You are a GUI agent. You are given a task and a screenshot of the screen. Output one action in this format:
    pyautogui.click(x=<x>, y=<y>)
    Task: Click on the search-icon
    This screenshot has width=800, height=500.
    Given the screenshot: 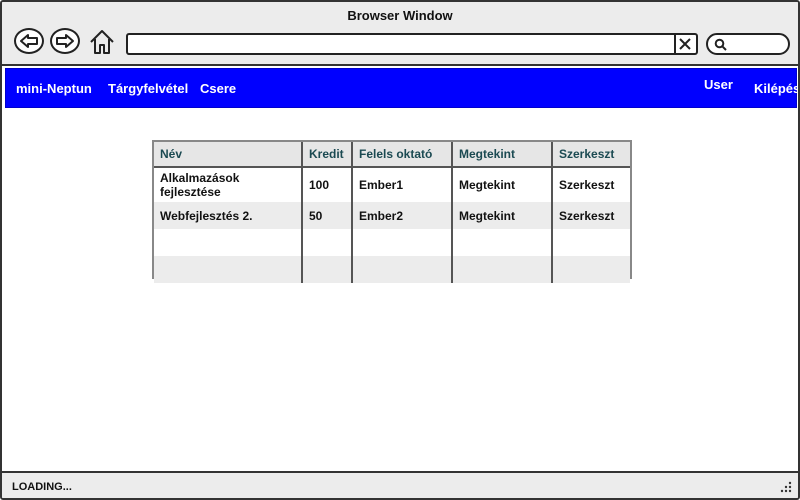 What is the action you would take?
    pyautogui.click(x=720, y=44)
    